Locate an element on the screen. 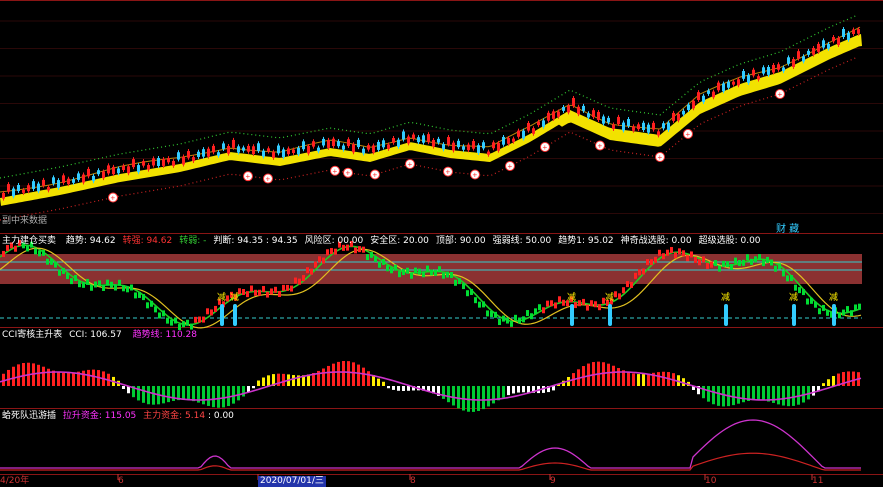 The width and height of the screenshot is (883, 487). cci-trend-line is located at coordinates (431, 386).